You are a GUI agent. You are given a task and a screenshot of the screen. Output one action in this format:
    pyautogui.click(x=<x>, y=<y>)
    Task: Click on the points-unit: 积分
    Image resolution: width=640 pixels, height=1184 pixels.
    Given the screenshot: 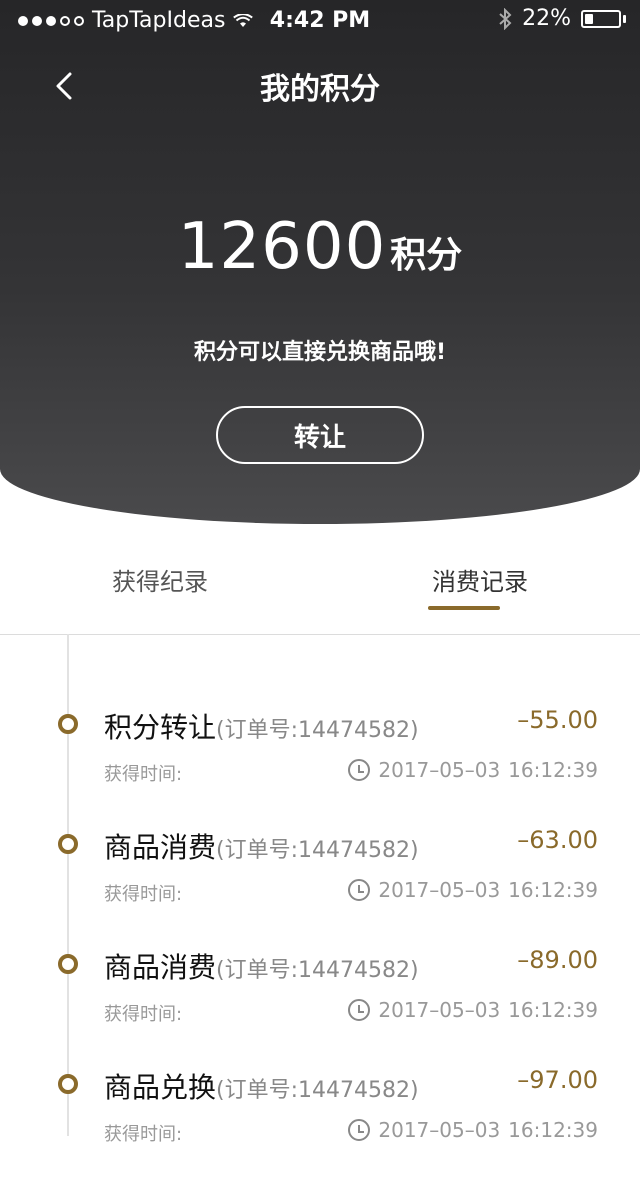 What is the action you would take?
    pyautogui.click(x=426, y=255)
    